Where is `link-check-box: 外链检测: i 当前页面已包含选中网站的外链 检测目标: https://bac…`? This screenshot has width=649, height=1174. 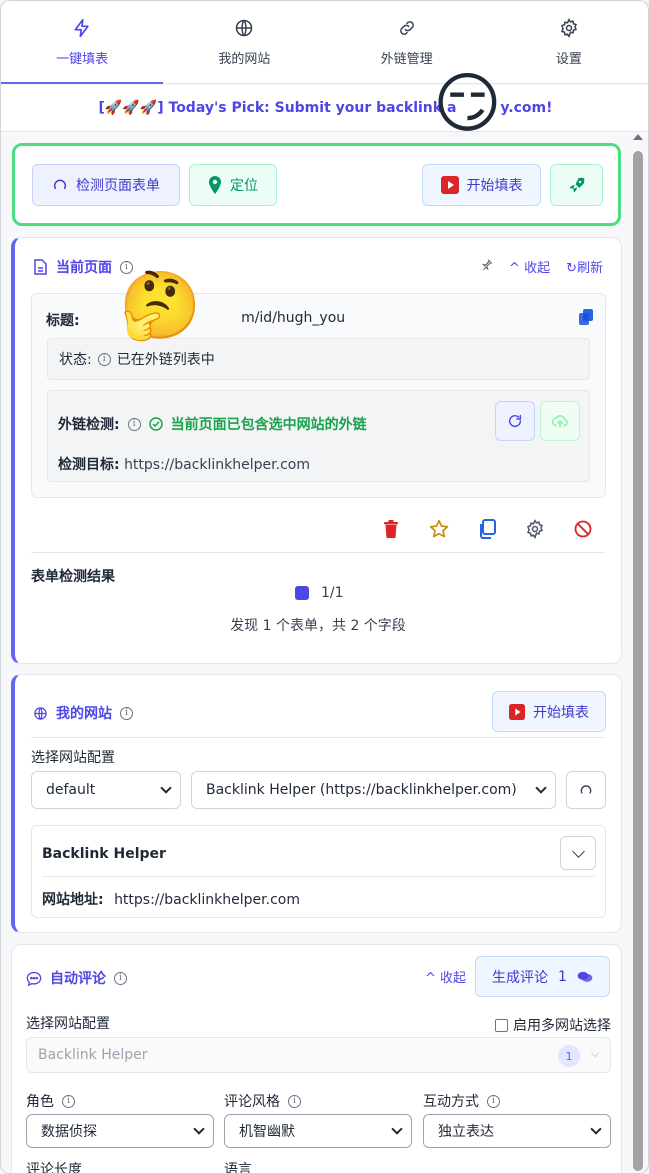
link-check-box: 外链检测: i 当前页面已包含选中网站的外链 检测目标: https://bac… is located at coordinates (318, 436).